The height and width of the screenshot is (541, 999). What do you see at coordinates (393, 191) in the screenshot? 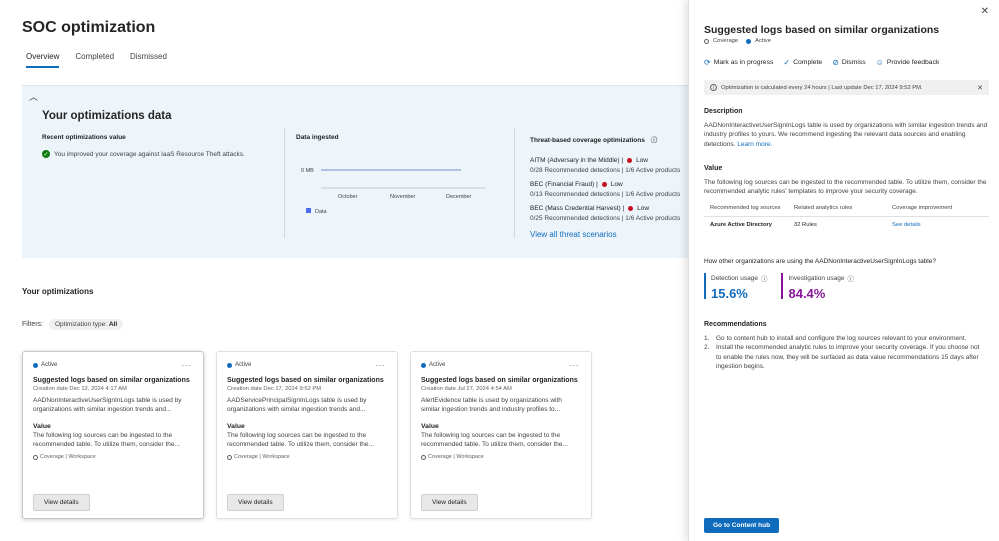
I see `ingested-chart-svg: 0 MB October November December Data` at bounding box center [393, 191].